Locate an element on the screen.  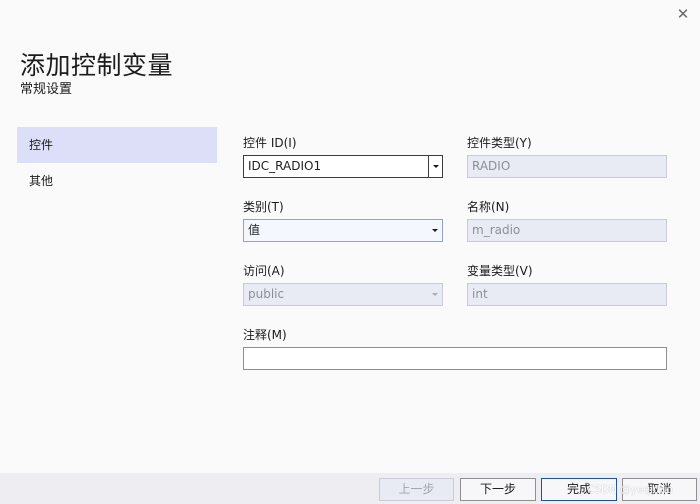
prev-button-label: 上一步 is located at coordinates (416, 489).